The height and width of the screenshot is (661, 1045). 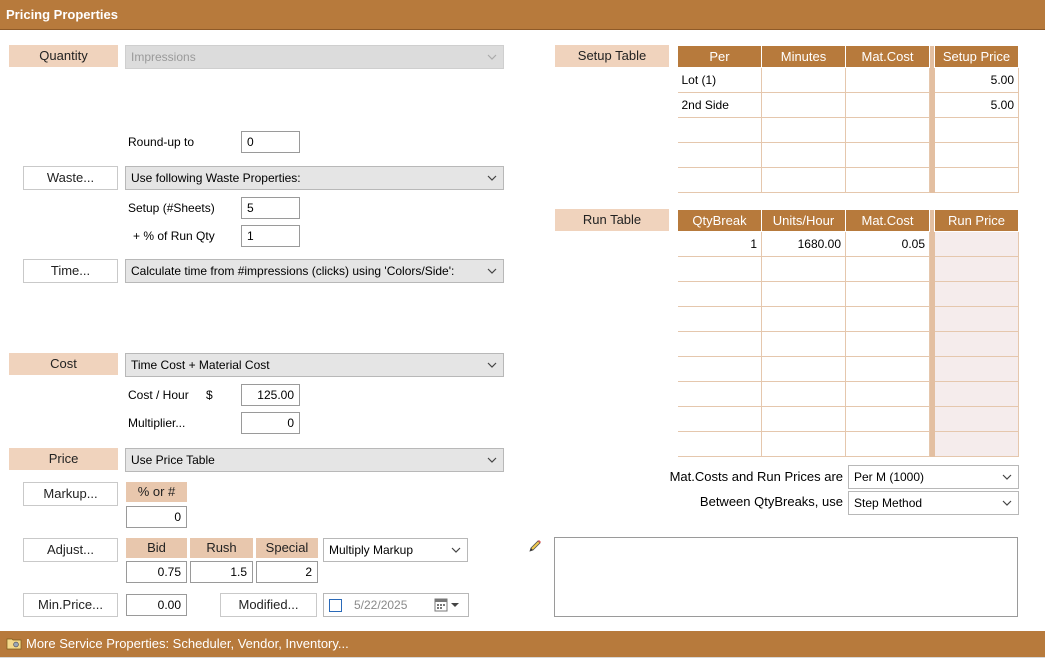 I want to click on multiplier-input: 0, so click(x=270, y=423).